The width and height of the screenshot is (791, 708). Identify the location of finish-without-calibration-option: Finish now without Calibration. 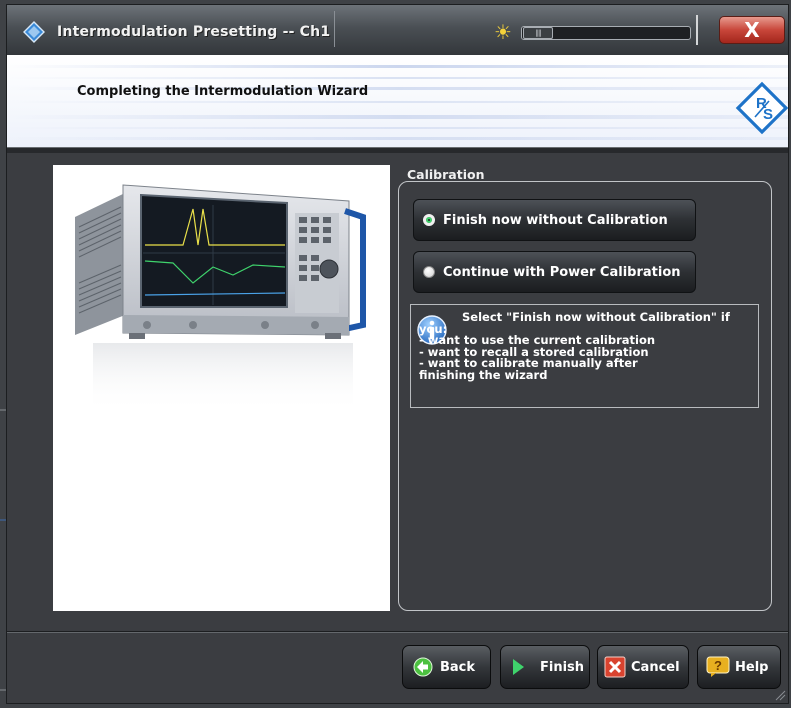
(554, 220).